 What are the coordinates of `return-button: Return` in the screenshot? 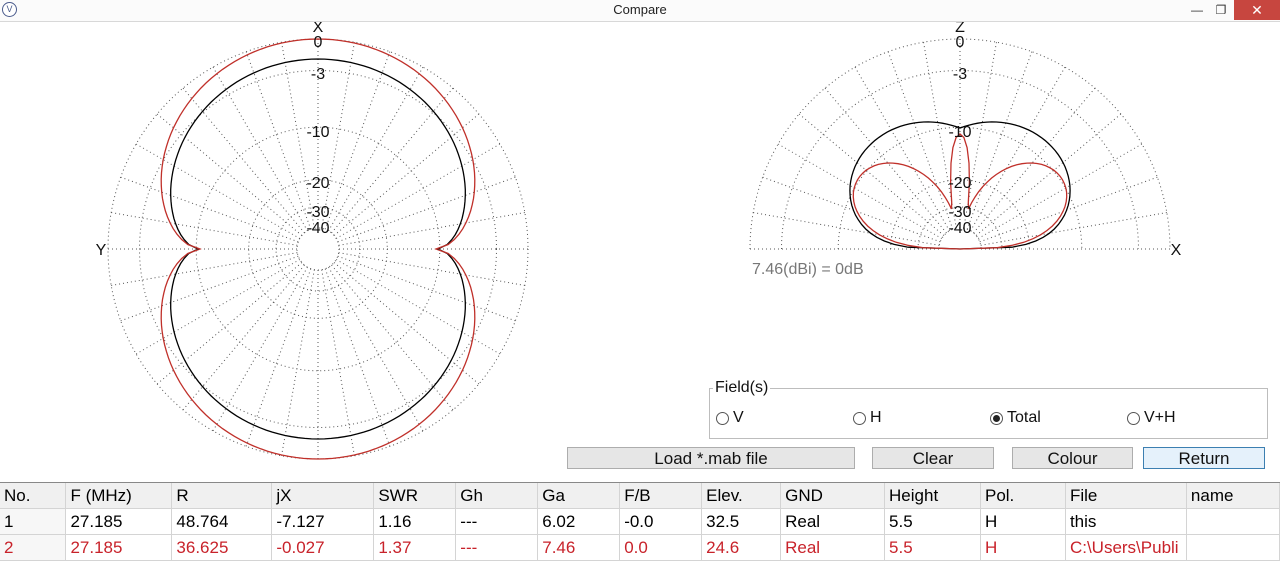 It's located at (1204, 458).